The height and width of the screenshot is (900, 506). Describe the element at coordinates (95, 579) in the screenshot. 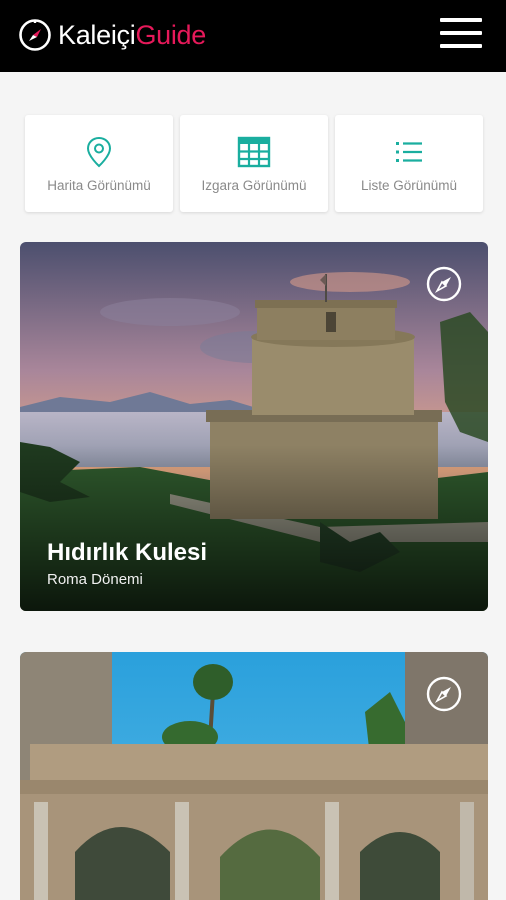

I see `place-subtitle: Roma Dönemi` at that location.